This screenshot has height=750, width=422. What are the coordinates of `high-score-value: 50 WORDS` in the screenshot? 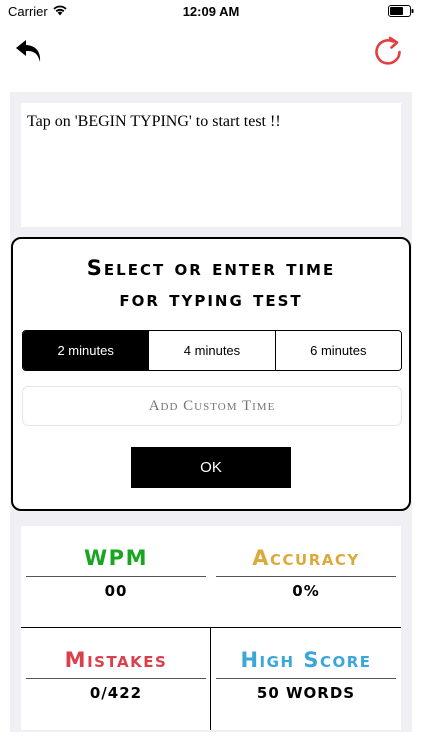 It's located at (306, 693).